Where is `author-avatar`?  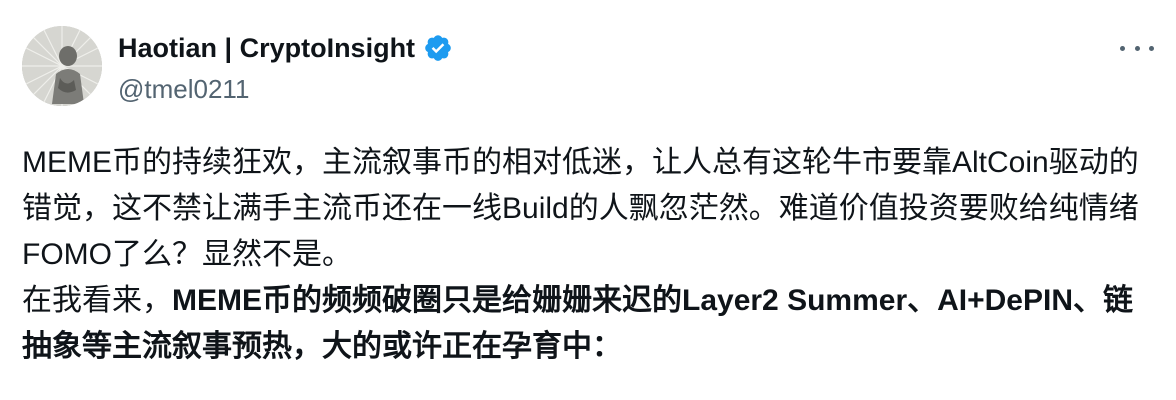 author-avatar is located at coordinates (62, 66).